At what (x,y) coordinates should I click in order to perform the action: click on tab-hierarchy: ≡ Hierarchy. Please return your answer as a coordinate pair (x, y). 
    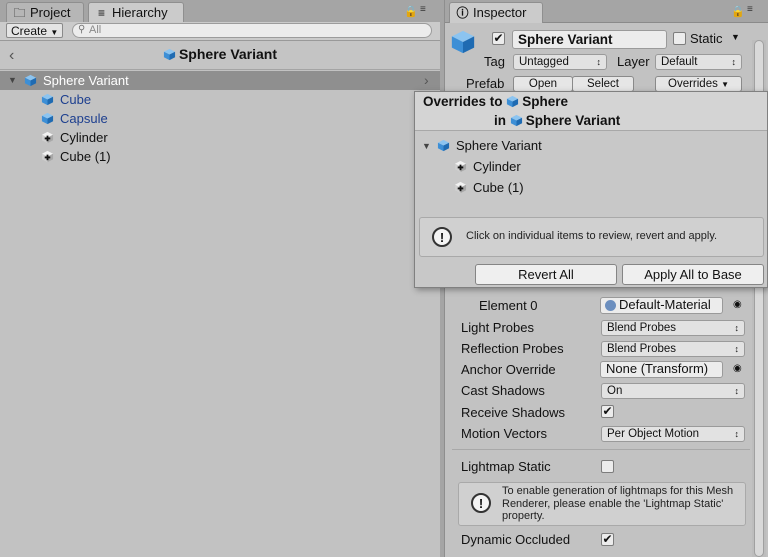
    Looking at the image, I should click on (136, 12).